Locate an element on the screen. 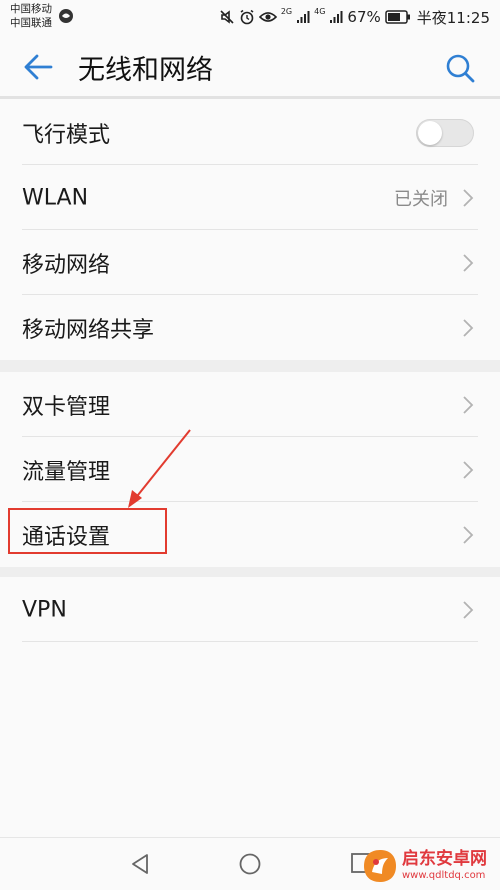 The width and height of the screenshot is (500, 890). section-vpn: VPN is located at coordinates (250, 609).